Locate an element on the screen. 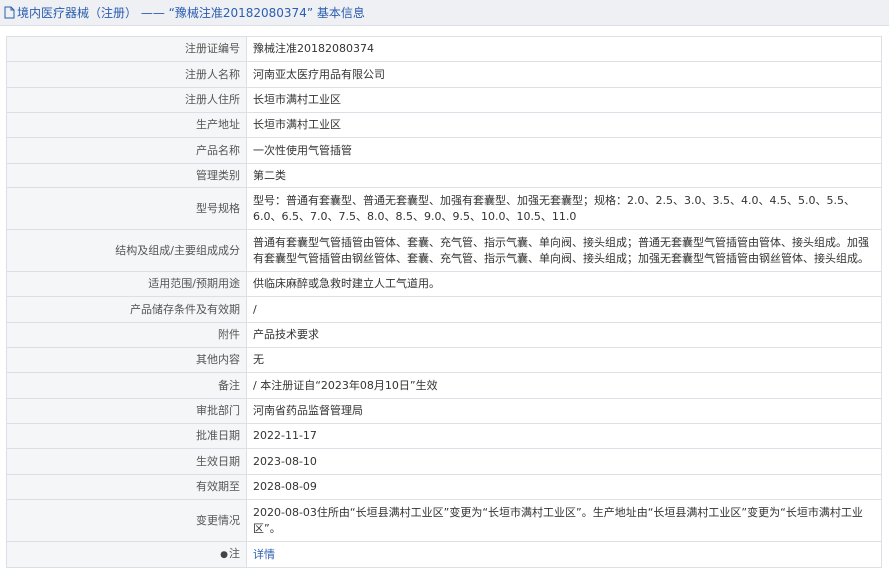 Image resolution: width=889 pixels, height=579 pixels. row-label: 型号规格 is located at coordinates (126, 208).